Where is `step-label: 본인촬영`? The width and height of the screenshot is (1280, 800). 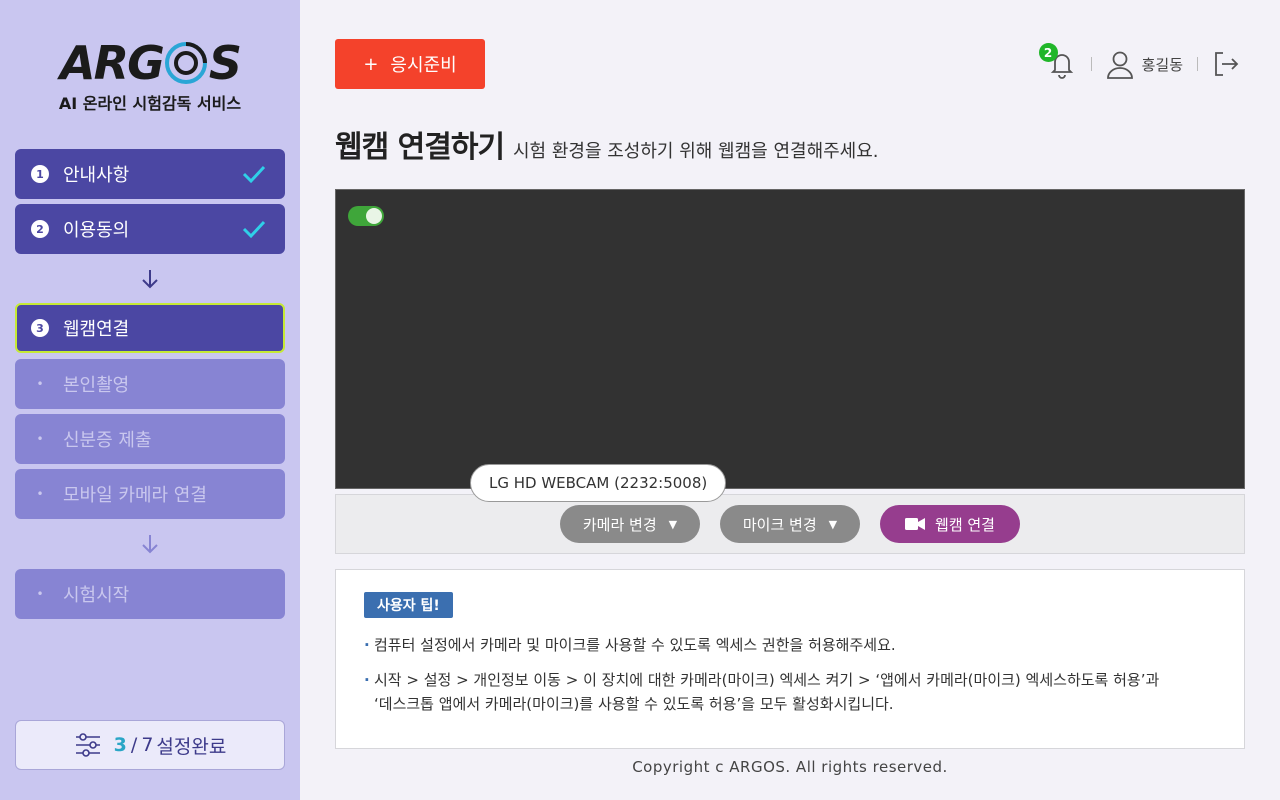
step-label: 본인촬영 is located at coordinates (96, 385).